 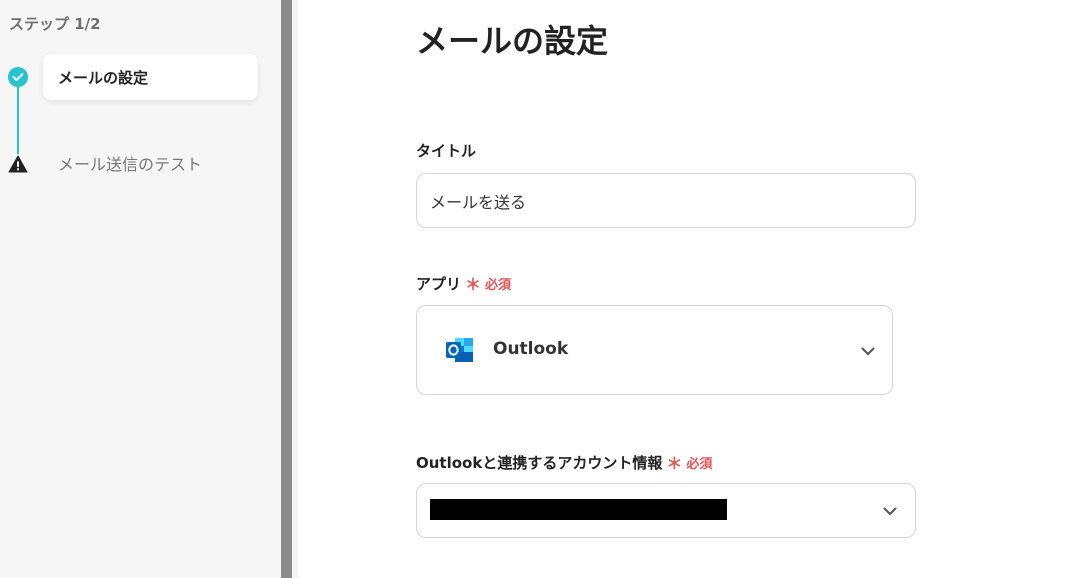 What do you see at coordinates (103, 77) in the screenshot?
I see `step-item-label: メールの設定` at bounding box center [103, 77].